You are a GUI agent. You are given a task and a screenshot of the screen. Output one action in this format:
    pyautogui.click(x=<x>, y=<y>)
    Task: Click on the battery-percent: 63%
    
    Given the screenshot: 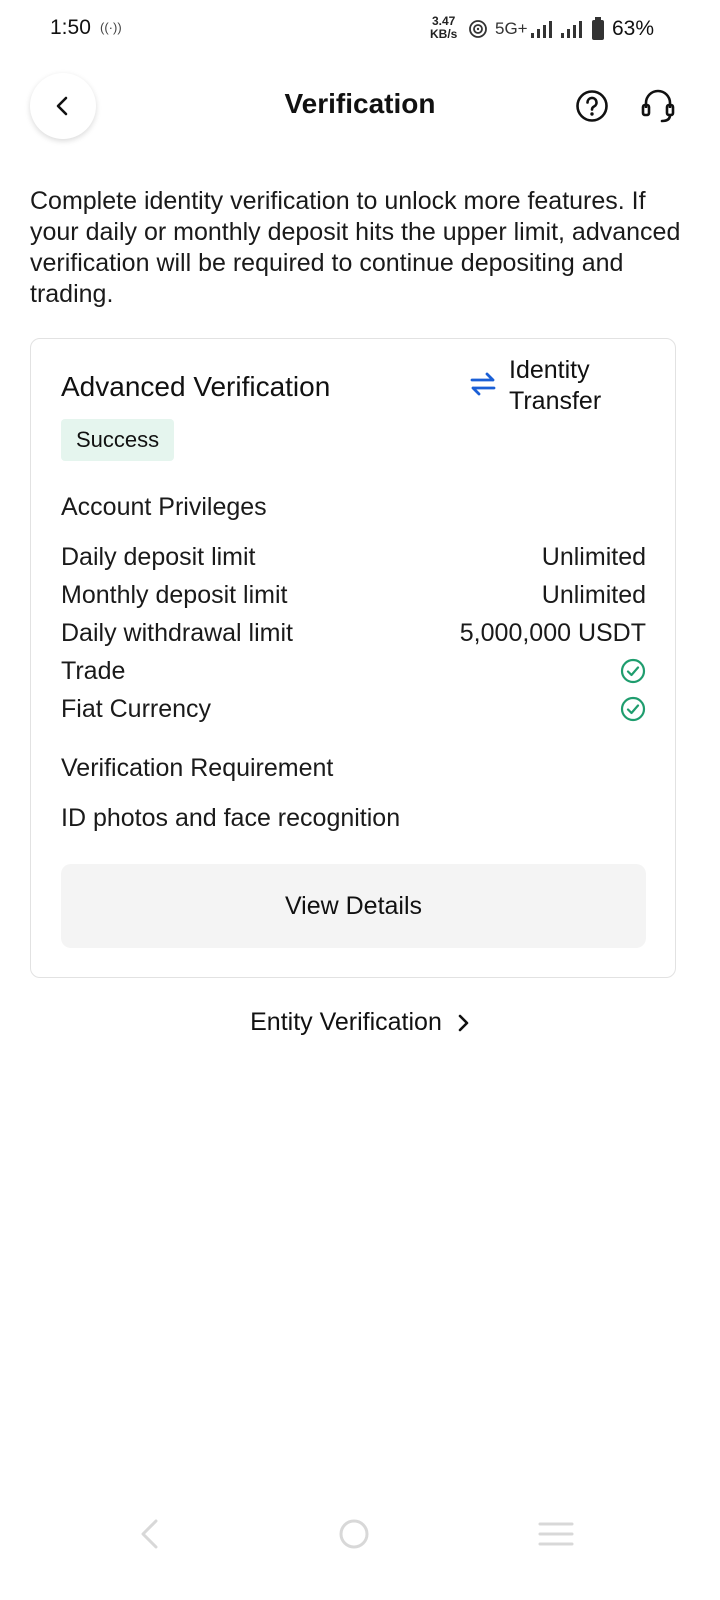 What is the action you would take?
    pyautogui.click(x=633, y=28)
    